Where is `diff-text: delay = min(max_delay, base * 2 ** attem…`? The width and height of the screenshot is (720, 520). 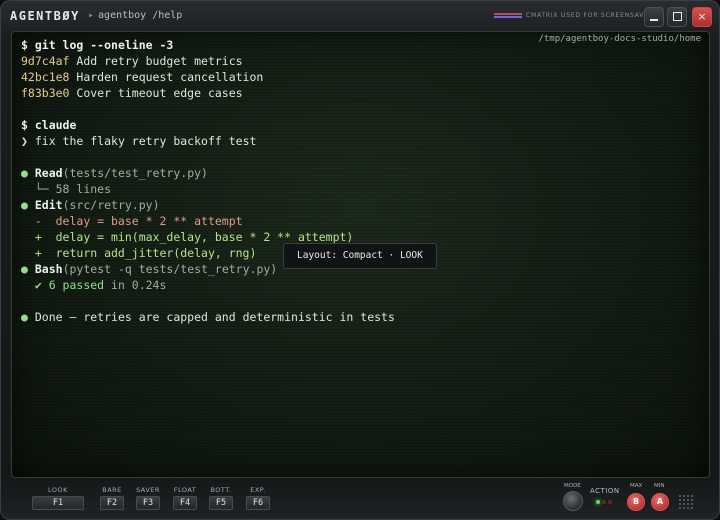 diff-text: delay = min(max_delay, base * 2 ** attem… is located at coordinates (204, 237).